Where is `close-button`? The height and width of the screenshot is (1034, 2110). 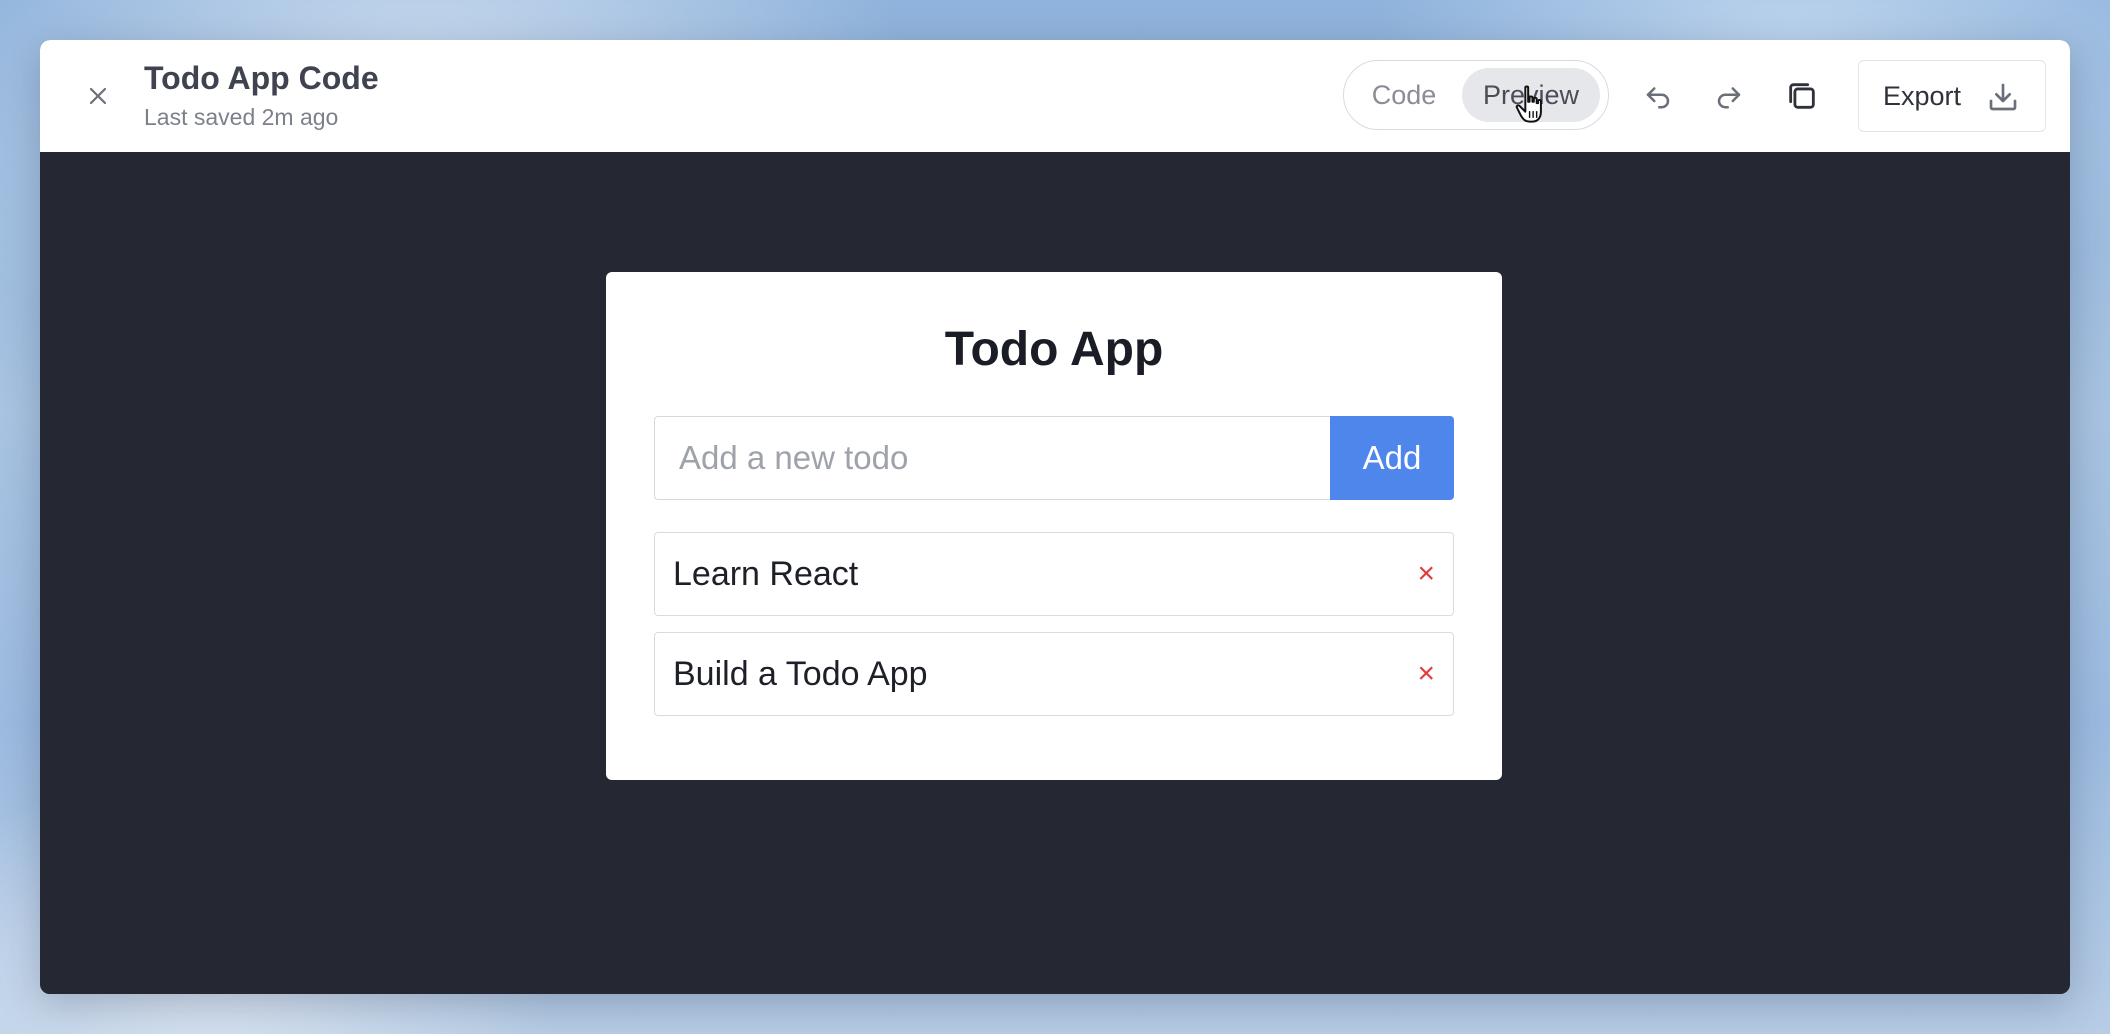
close-button is located at coordinates (98, 96).